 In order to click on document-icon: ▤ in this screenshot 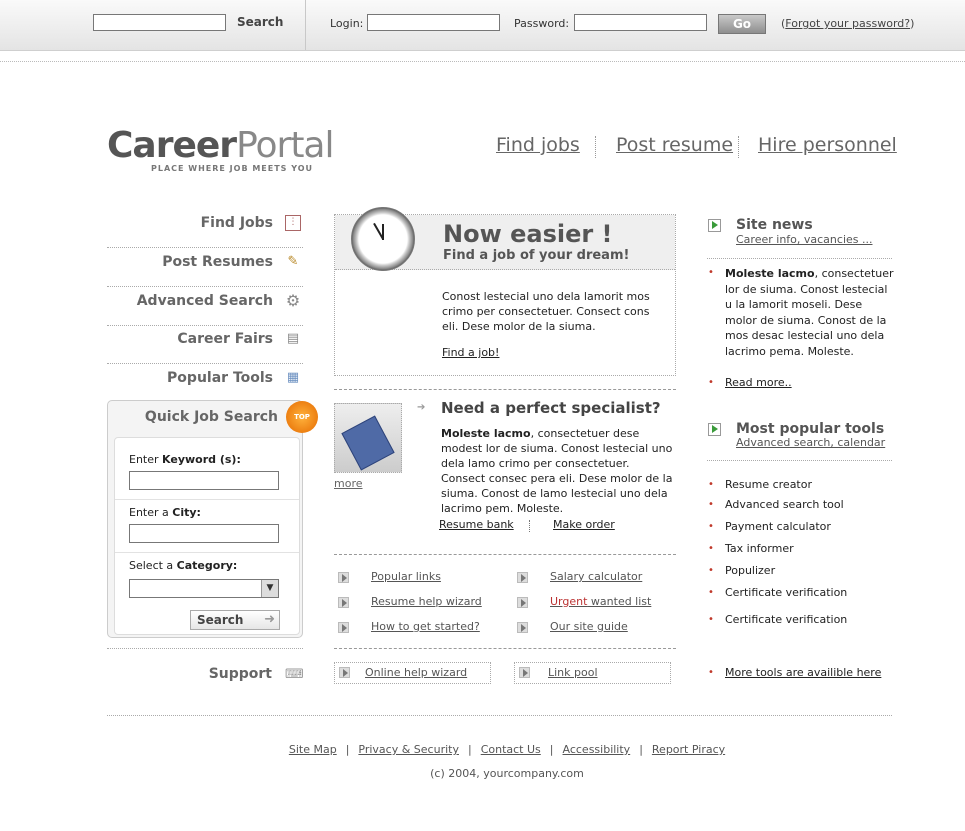, I will do `click(293, 338)`.